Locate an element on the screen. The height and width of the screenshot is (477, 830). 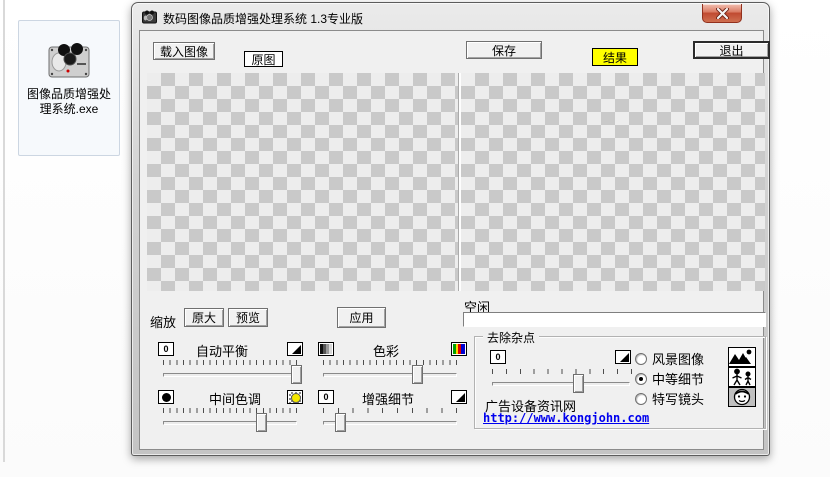
landscape-icon is located at coordinates (742, 357).